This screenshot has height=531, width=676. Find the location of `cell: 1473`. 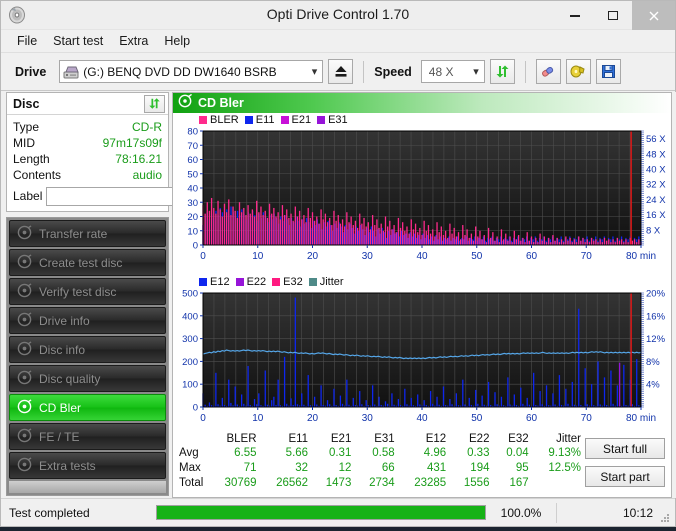

cell: 1473 is located at coordinates (338, 483).